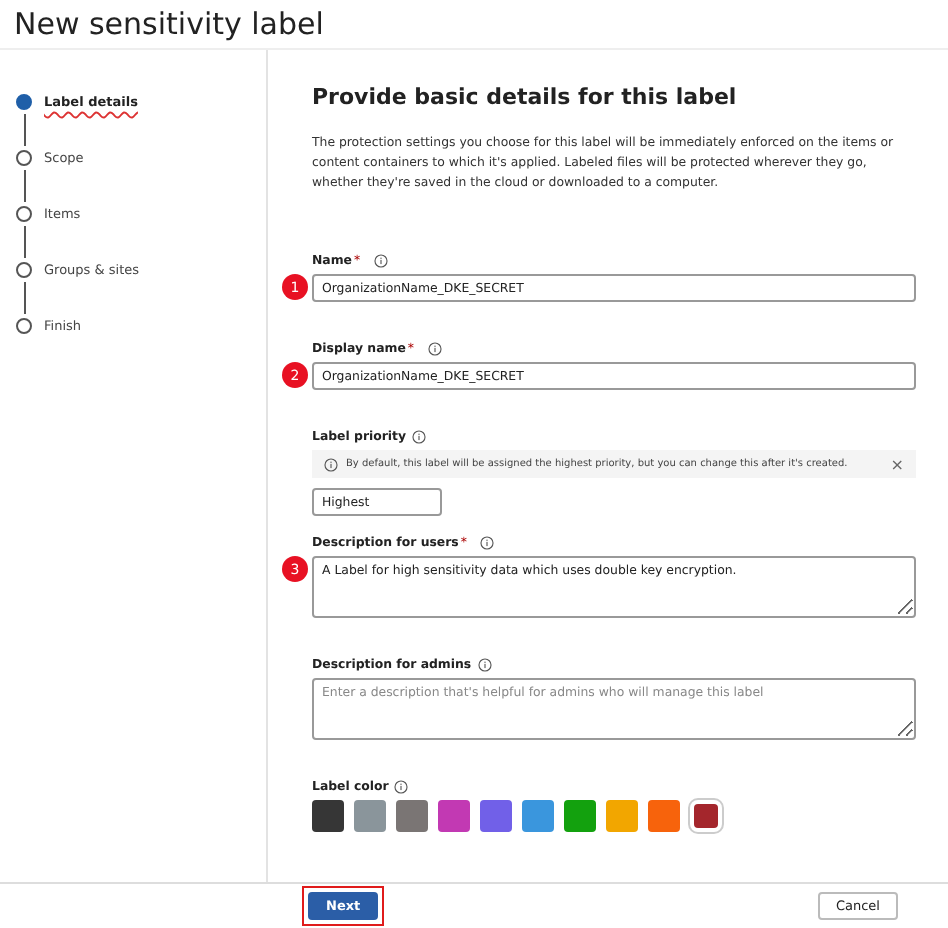 This screenshot has width=948, height=928. What do you see at coordinates (897, 464) in the screenshot?
I see `close-button: ×` at bounding box center [897, 464].